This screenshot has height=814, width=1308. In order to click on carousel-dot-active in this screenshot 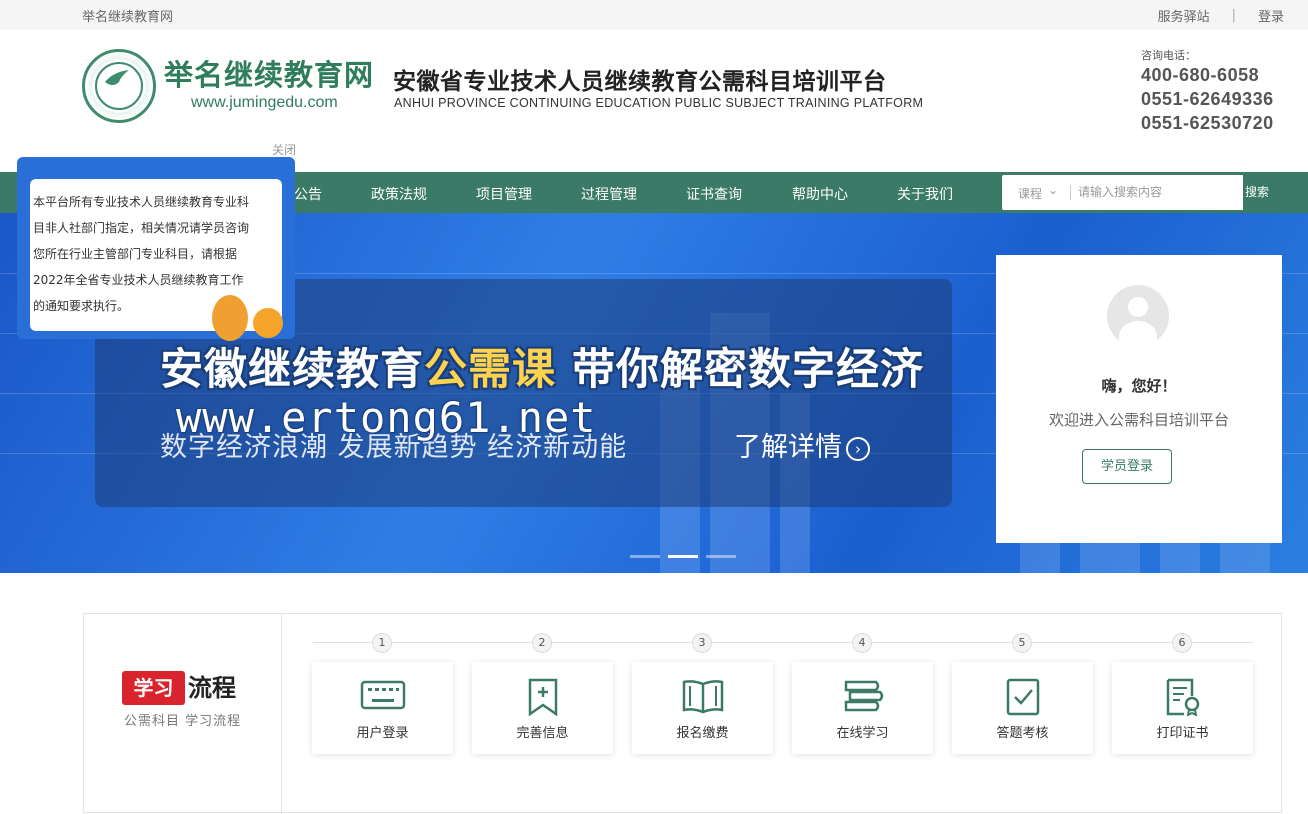, I will do `click(683, 556)`.